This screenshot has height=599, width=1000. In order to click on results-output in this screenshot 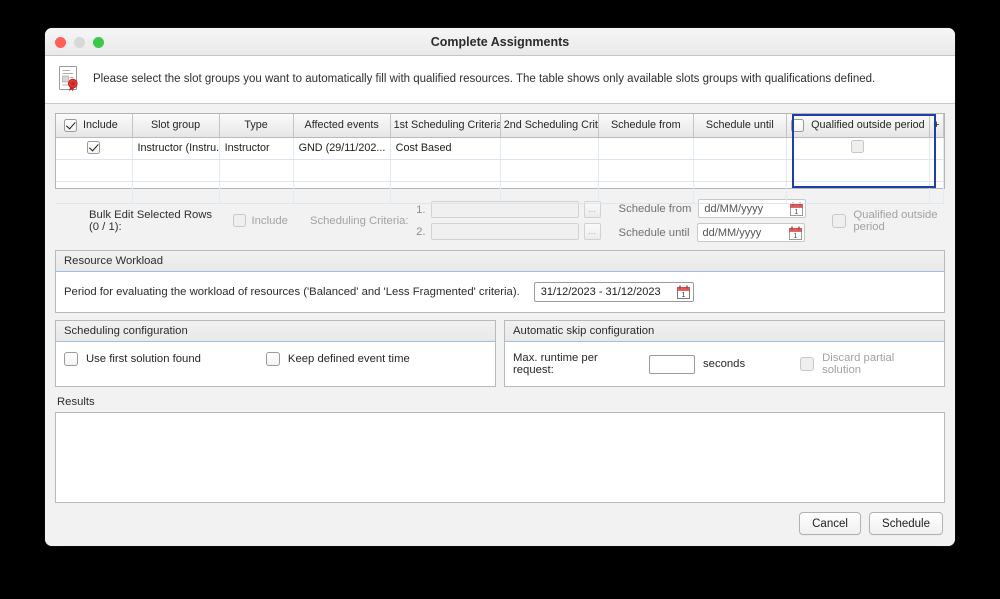, I will do `click(500, 457)`.